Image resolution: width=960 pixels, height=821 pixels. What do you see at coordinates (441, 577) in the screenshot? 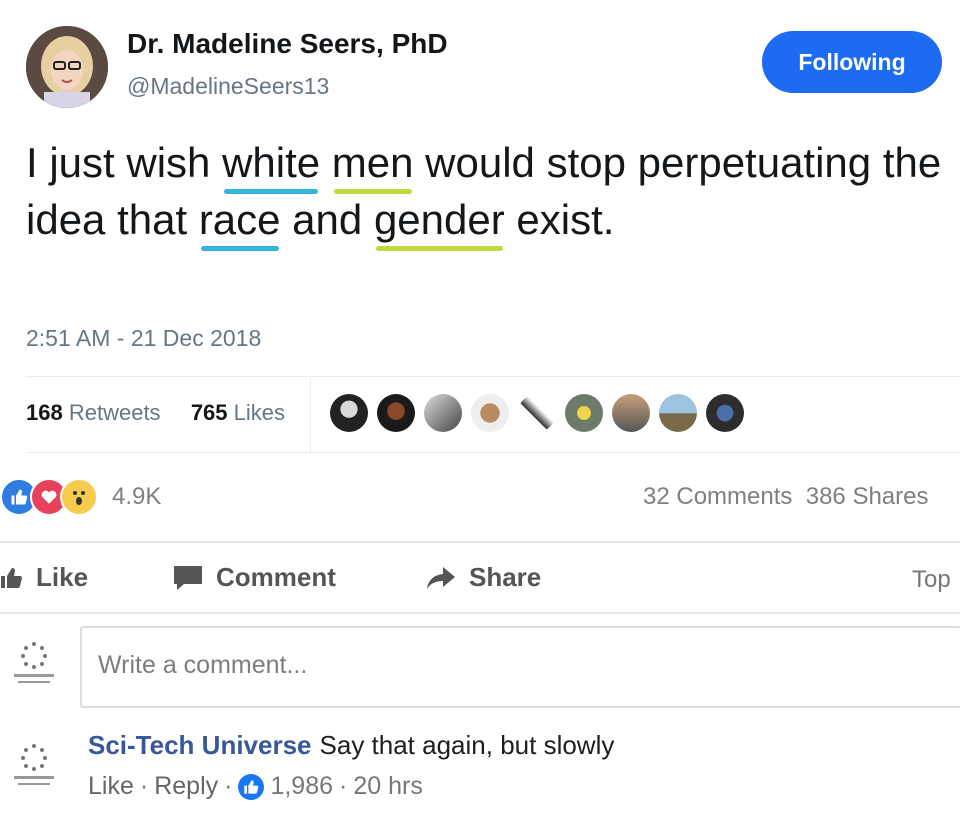
I see `share-arrow-icon` at bounding box center [441, 577].